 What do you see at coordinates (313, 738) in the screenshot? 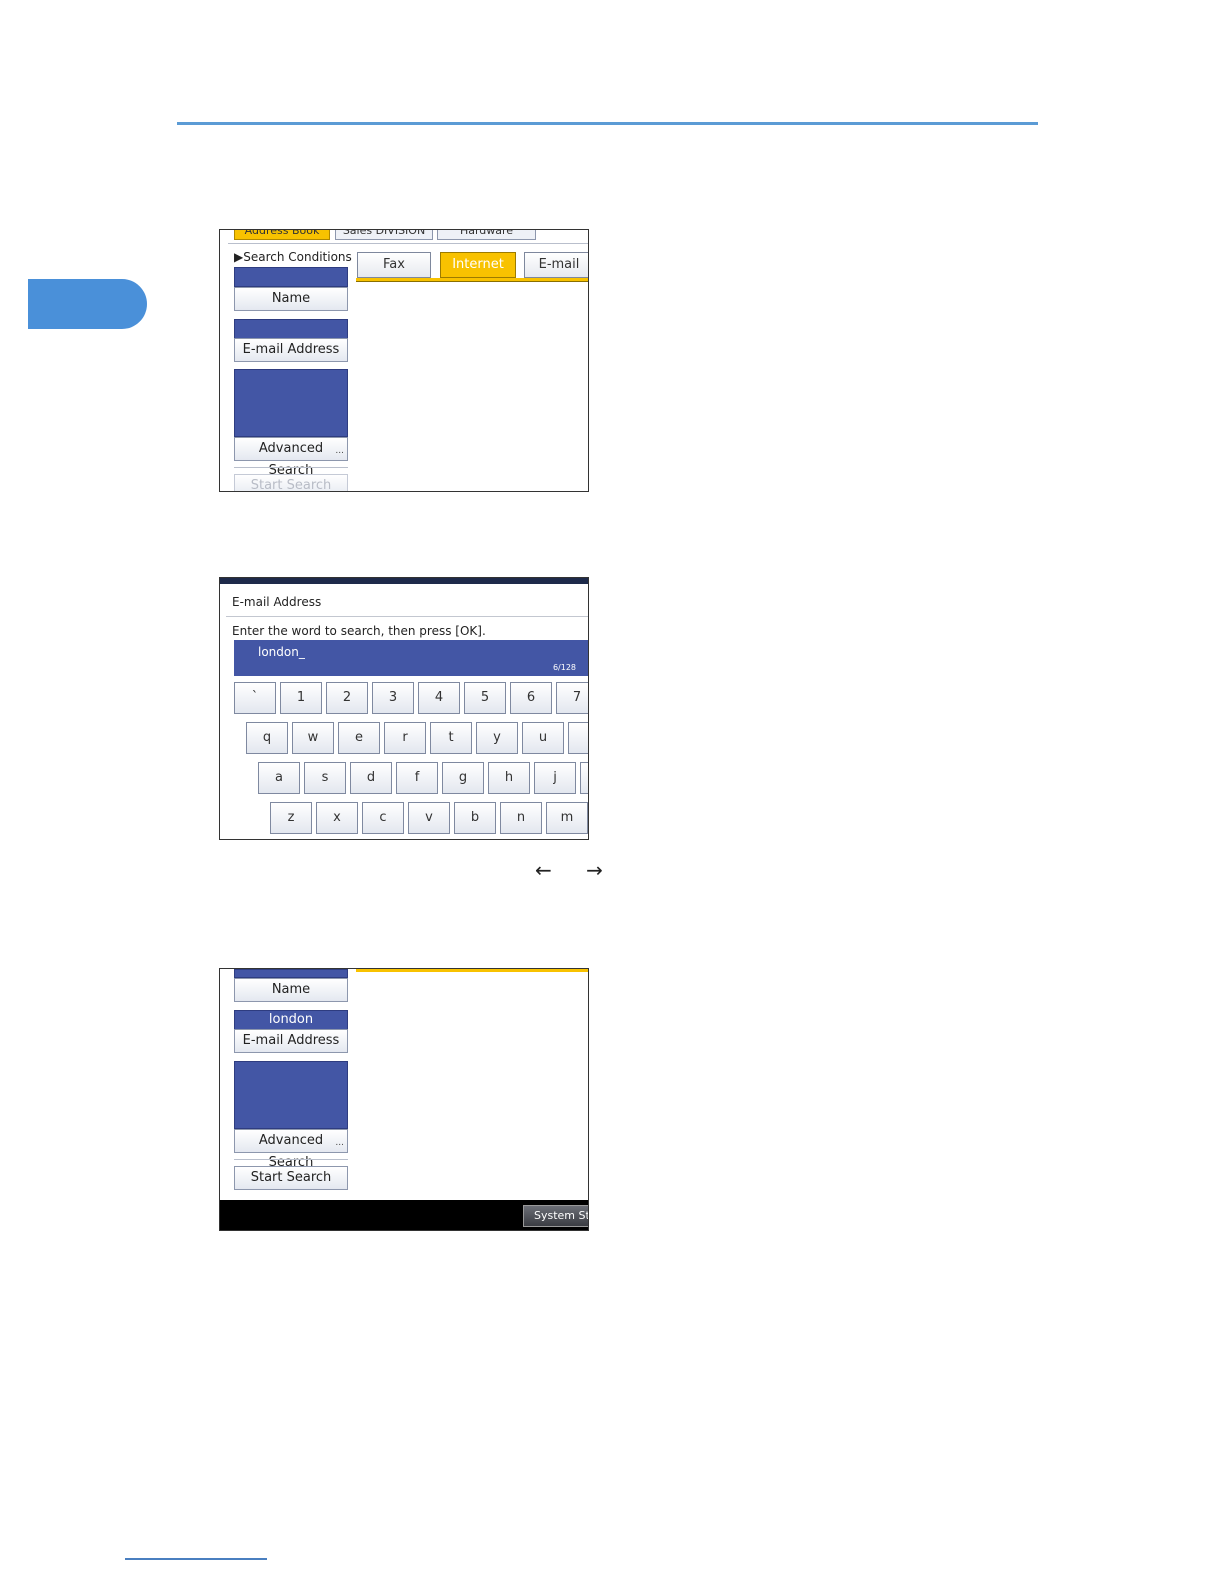
I see `key-w: w` at bounding box center [313, 738].